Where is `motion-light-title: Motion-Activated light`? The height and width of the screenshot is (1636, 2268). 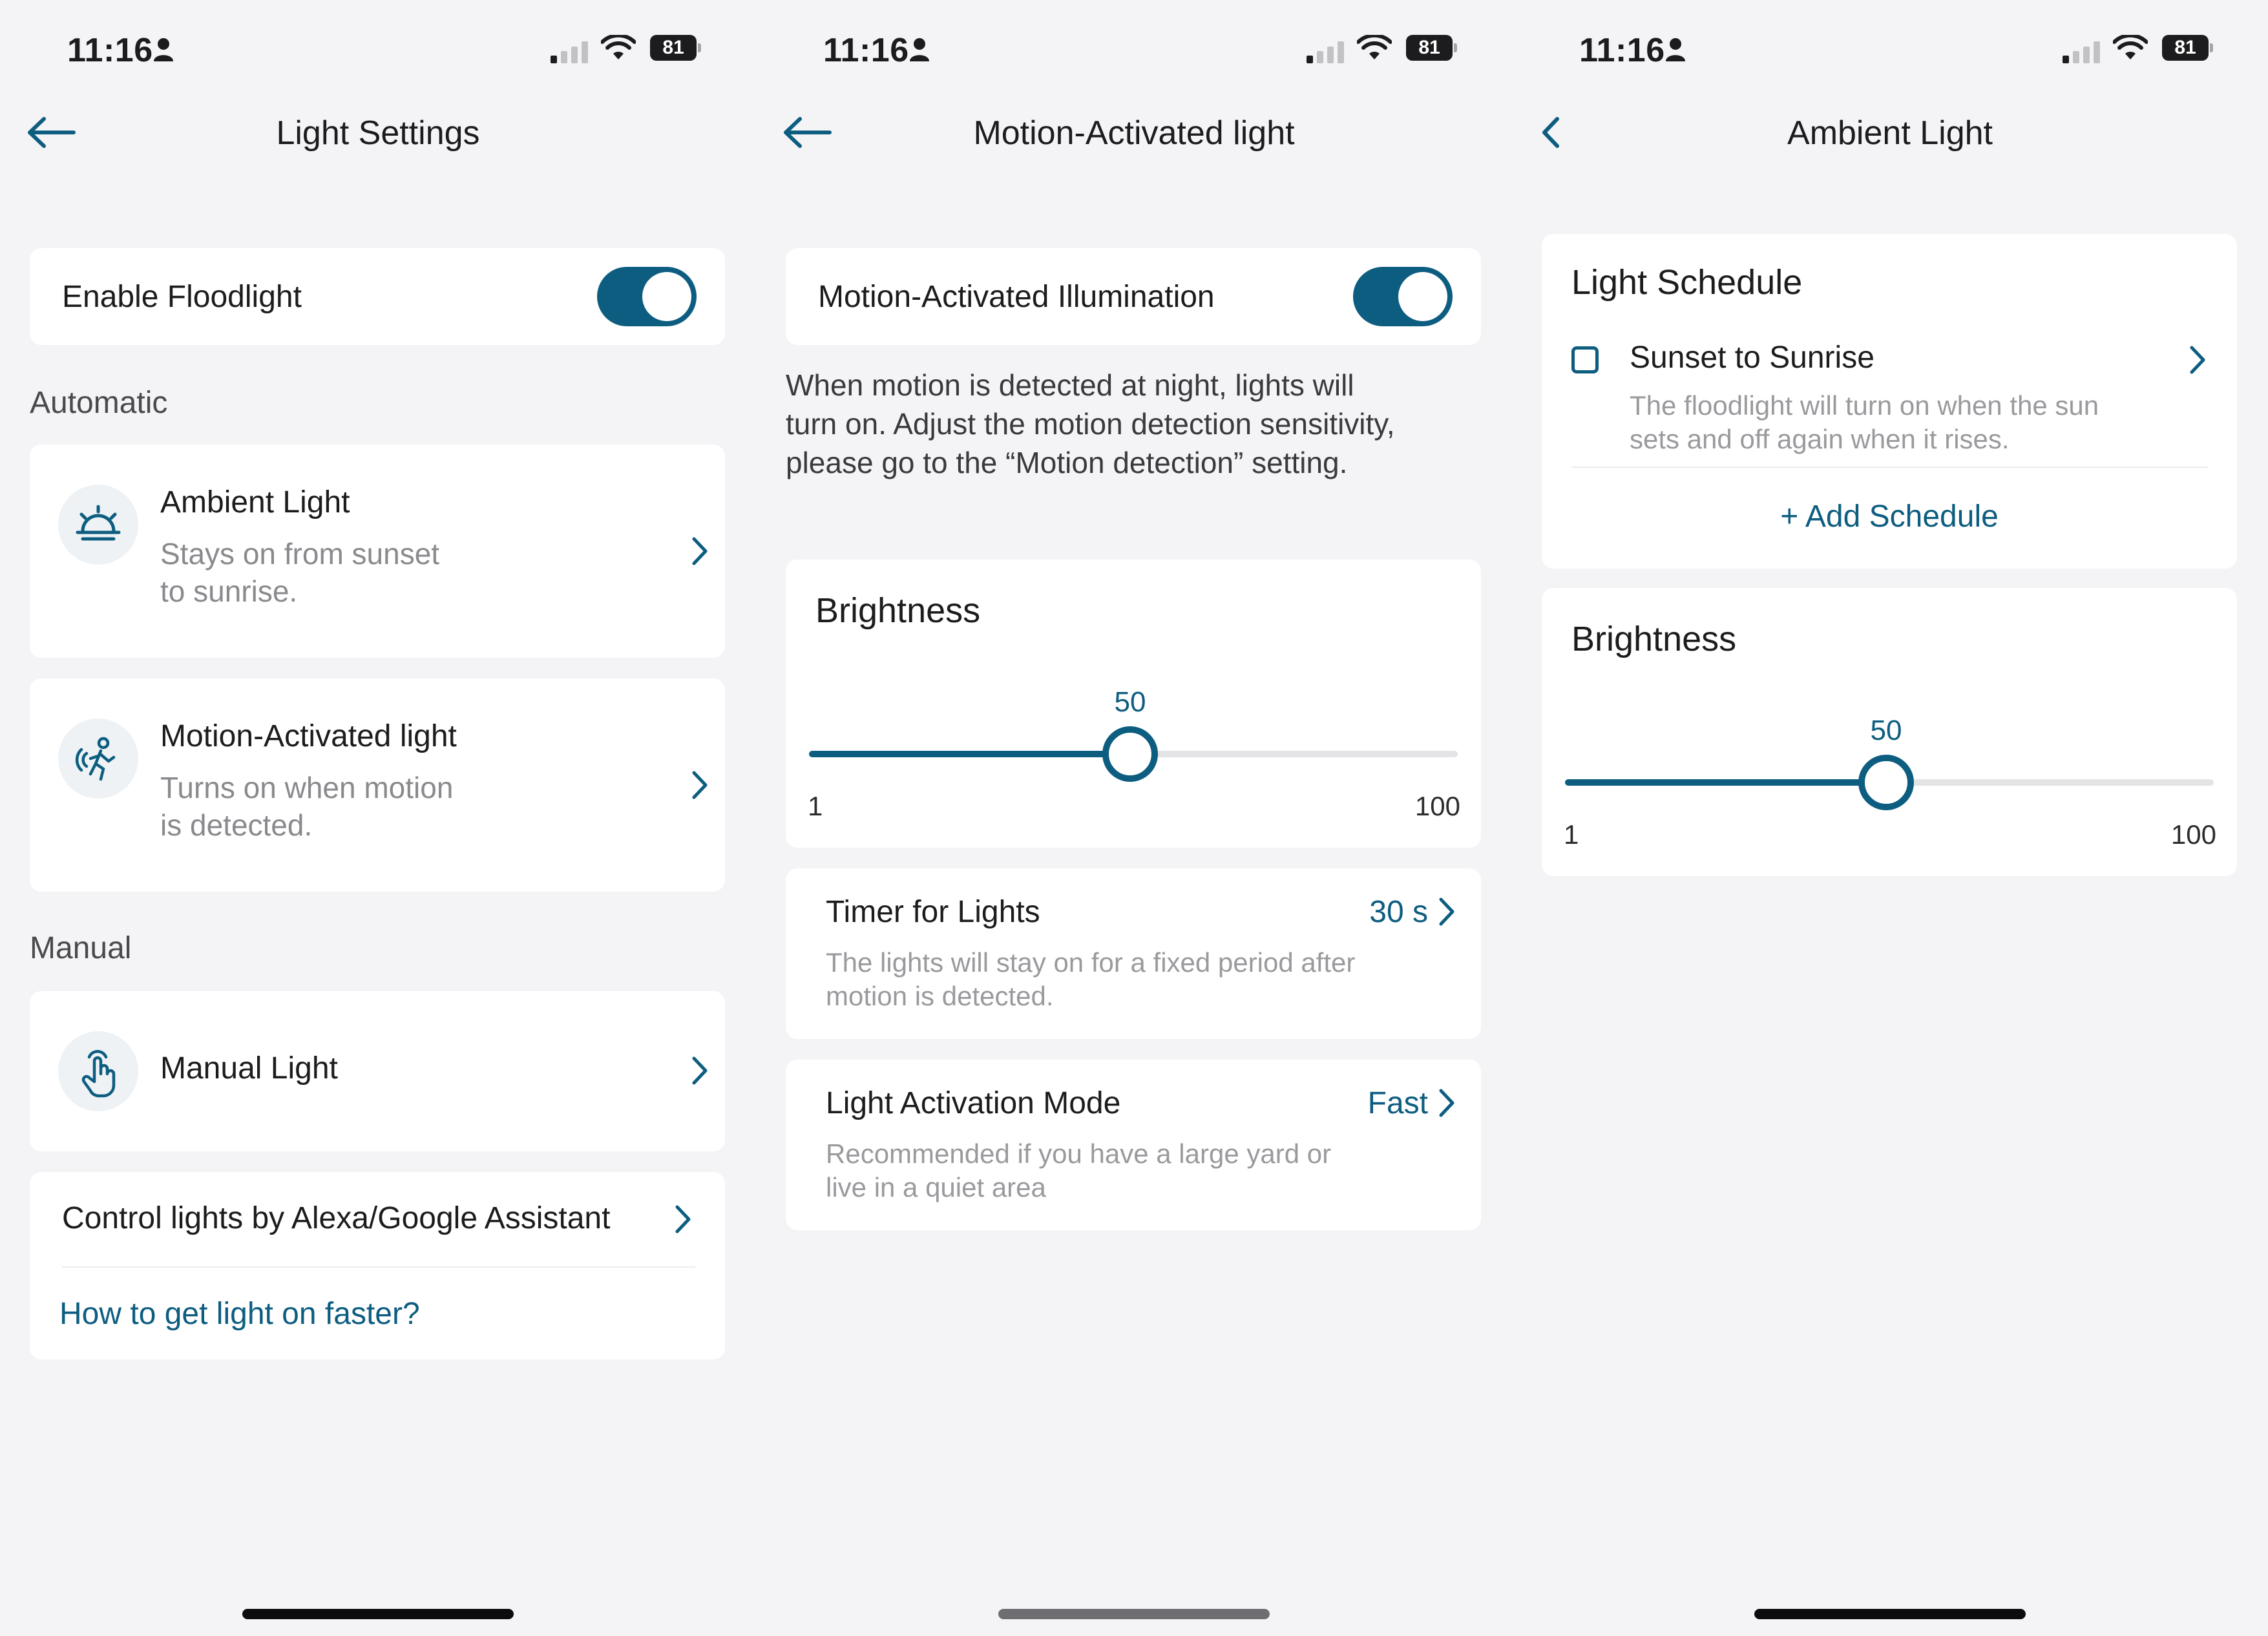 motion-light-title: Motion-Activated light is located at coordinates (308, 736).